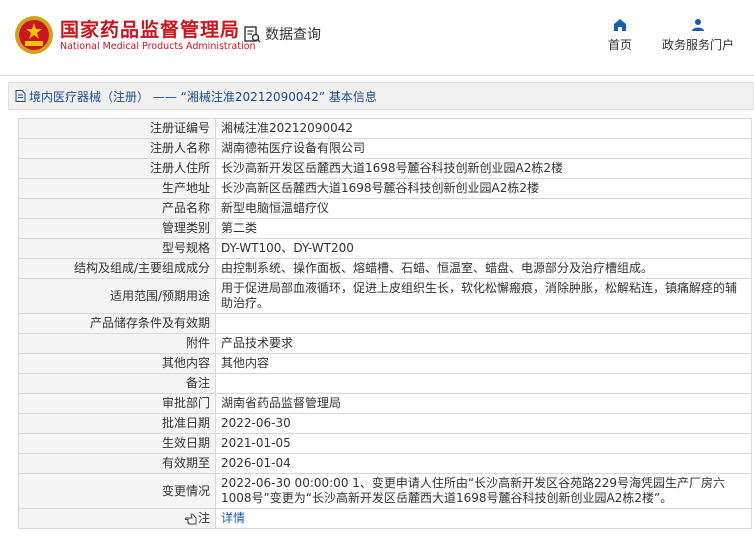 The width and height of the screenshot is (754, 551). I want to click on note-label: 注, so click(203, 518).